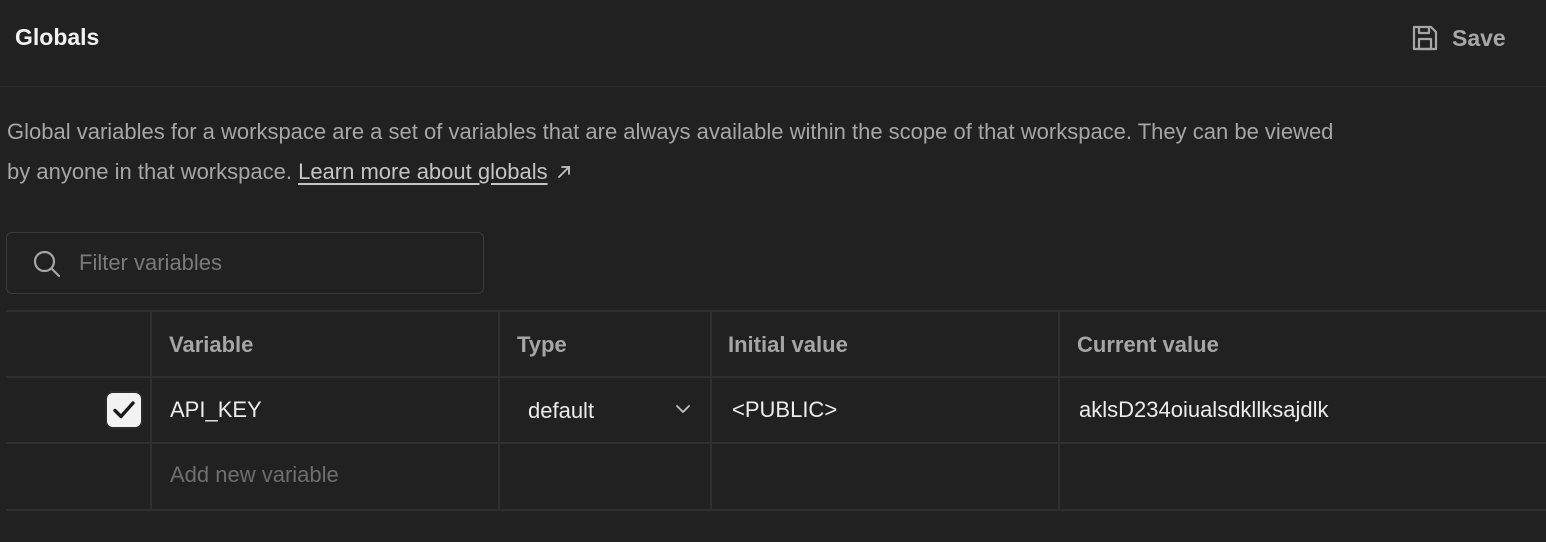 This screenshot has height=542, width=1546. What do you see at coordinates (57, 37) in the screenshot?
I see `page-title: Globals` at bounding box center [57, 37].